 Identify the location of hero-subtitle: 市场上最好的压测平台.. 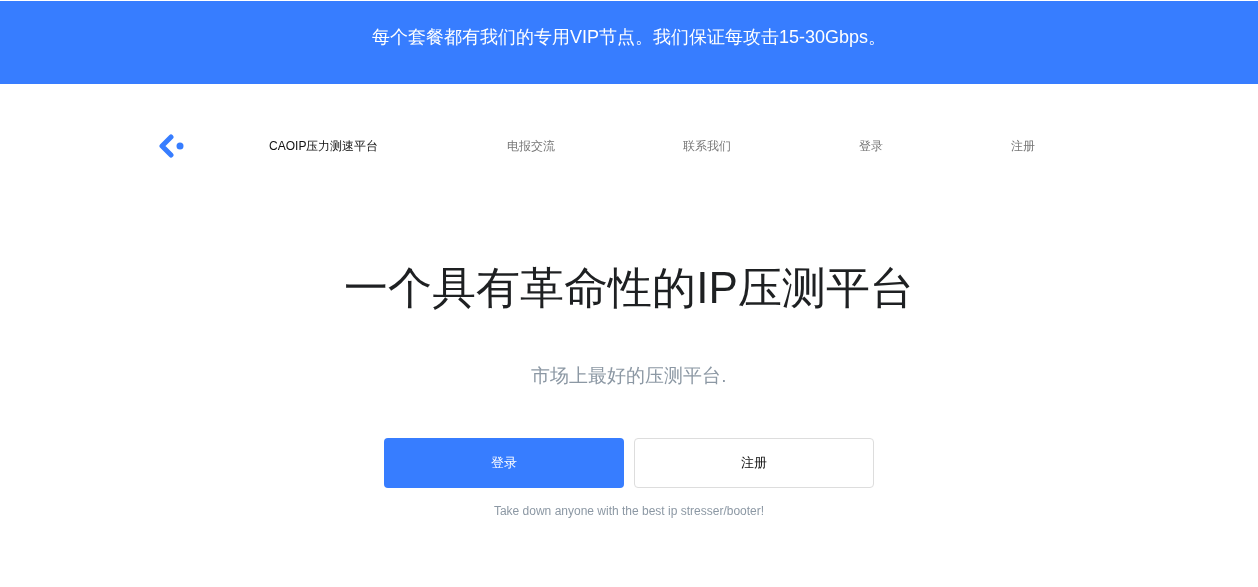
(629, 376).